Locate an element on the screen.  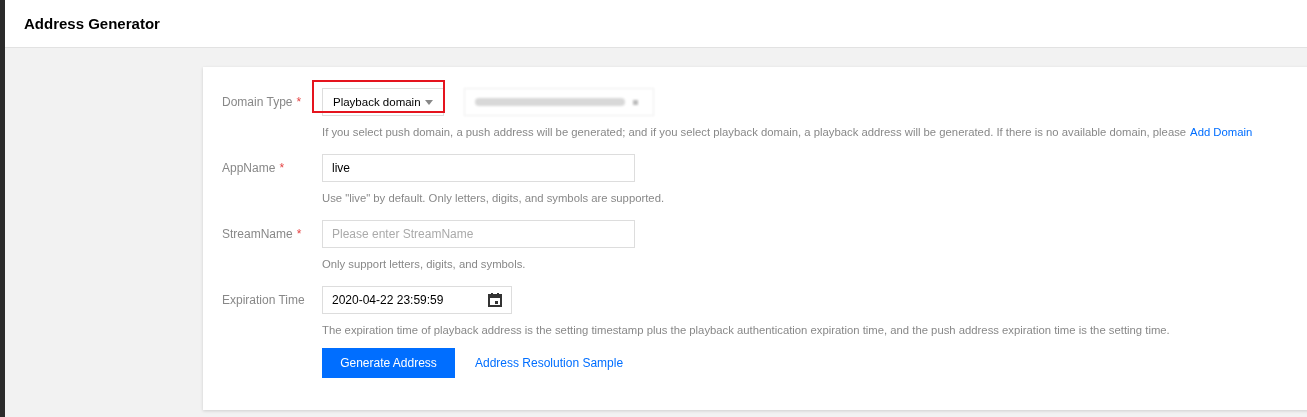
caret-icon is located at coordinates (429, 102).